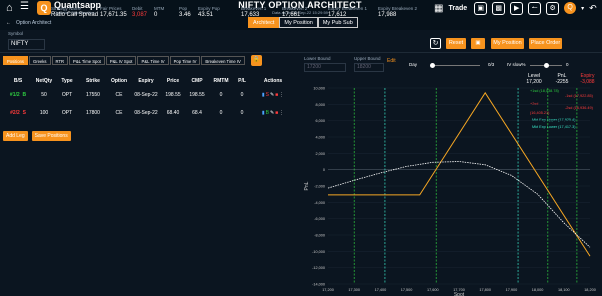 This screenshot has height=296, width=602. What do you see at coordinates (24, 6) in the screenshot?
I see `menu-icon: ☰` at bounding box center [24, 6].